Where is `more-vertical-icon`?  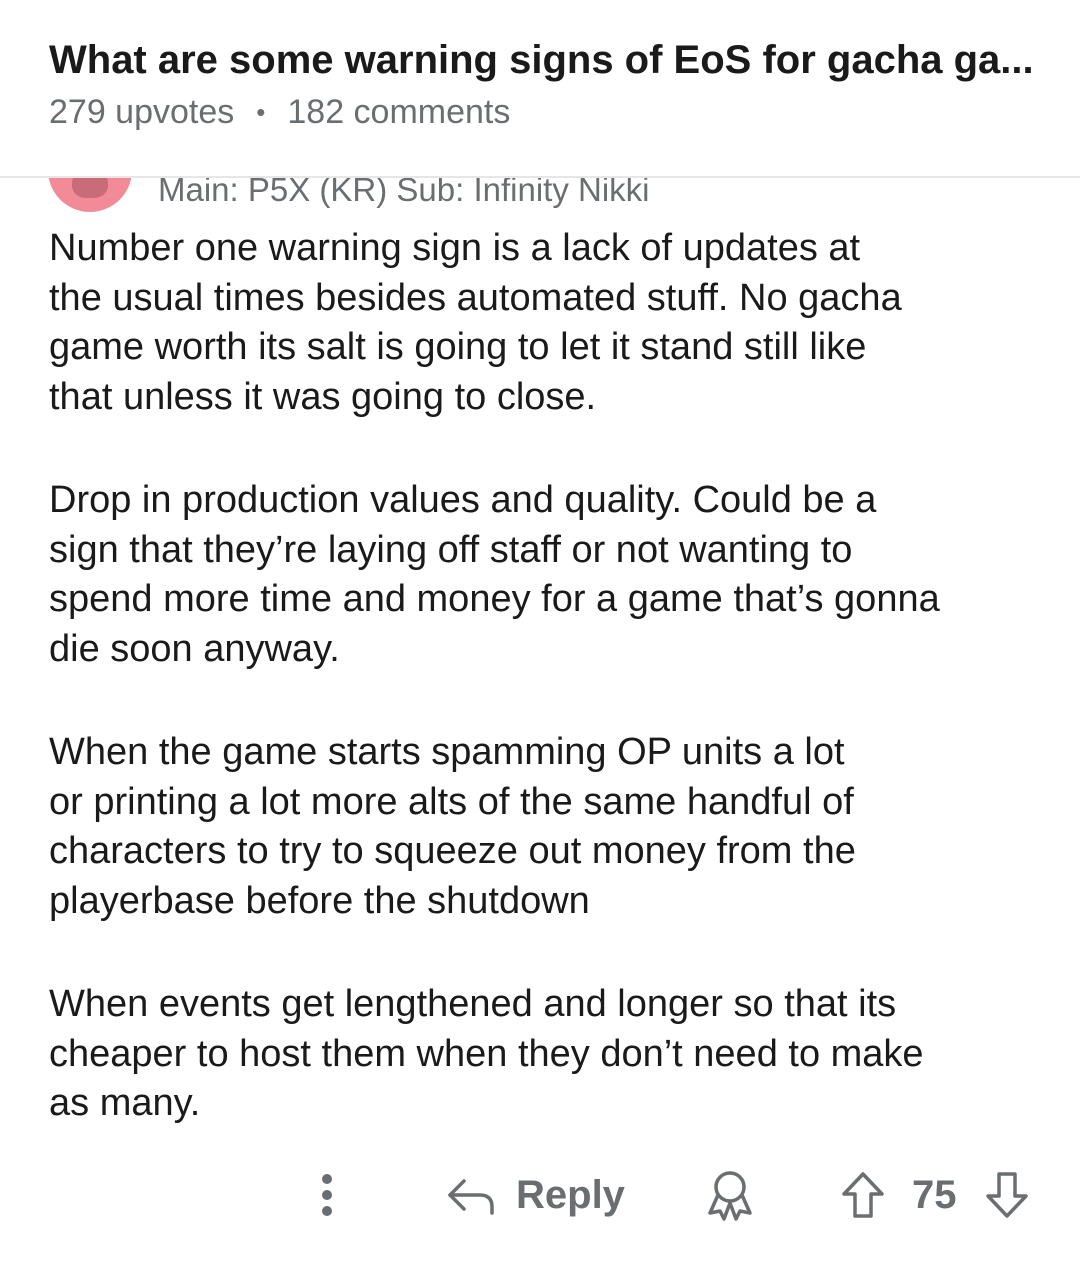
more-vertical-icon is located at coordinates (327, 1195).